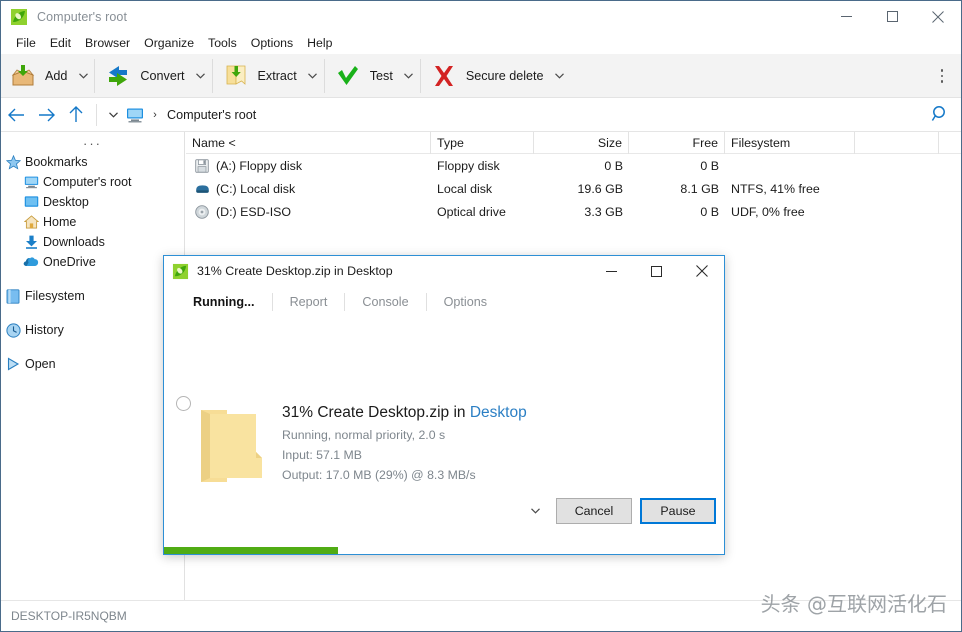  I want to click on sidebar-item-computers-root: Computer's root, so click(92, 182).